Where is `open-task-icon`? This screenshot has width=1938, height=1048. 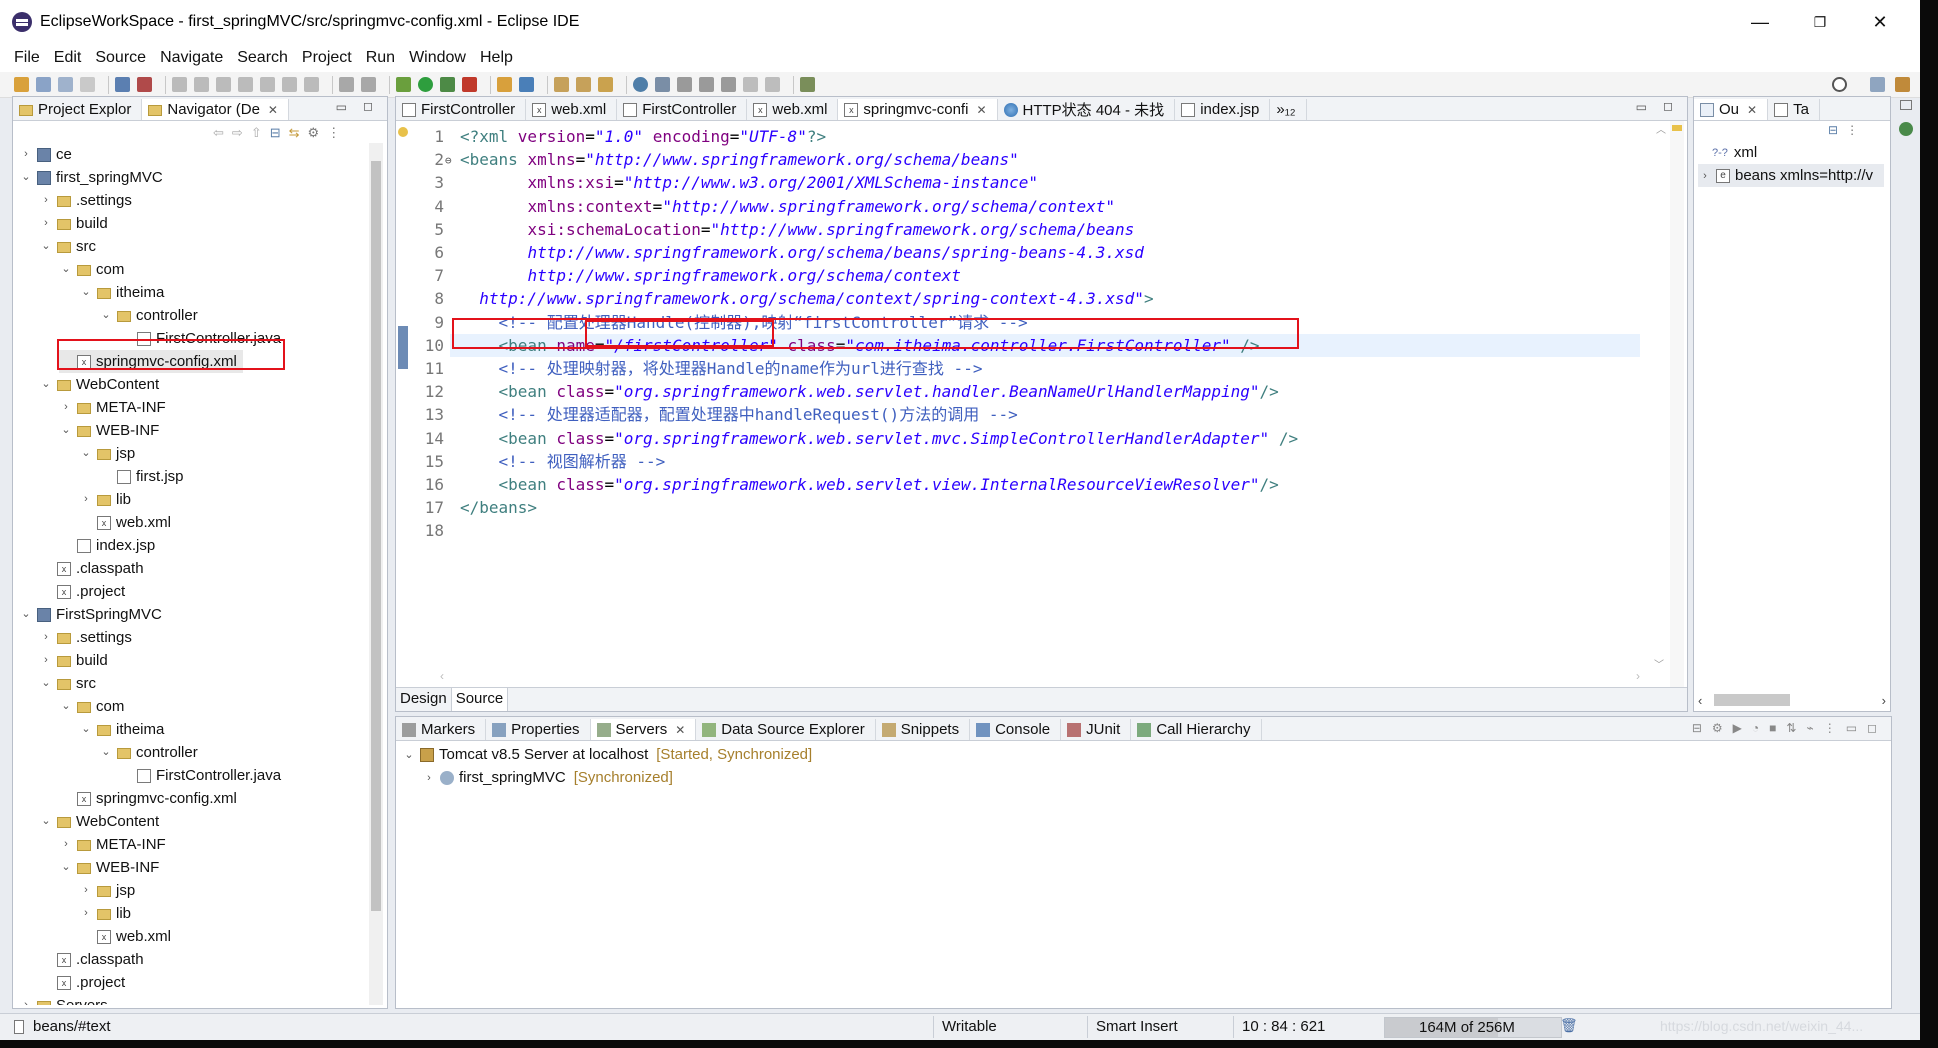 open-task-icon is located at coordinates (583, 84).